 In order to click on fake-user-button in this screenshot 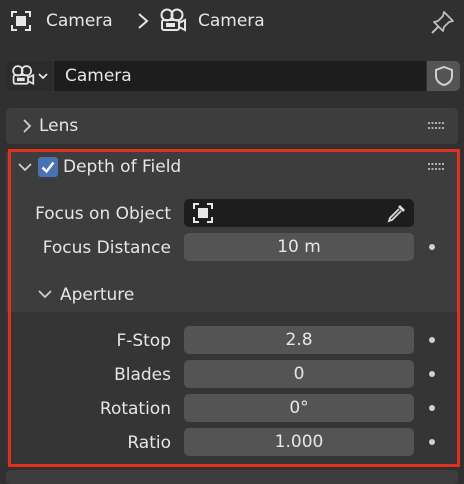, I will do `click(443, 76)`.